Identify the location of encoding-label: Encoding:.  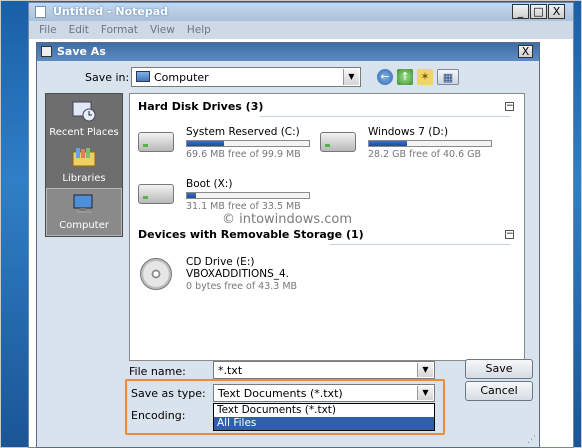
(158, 415).